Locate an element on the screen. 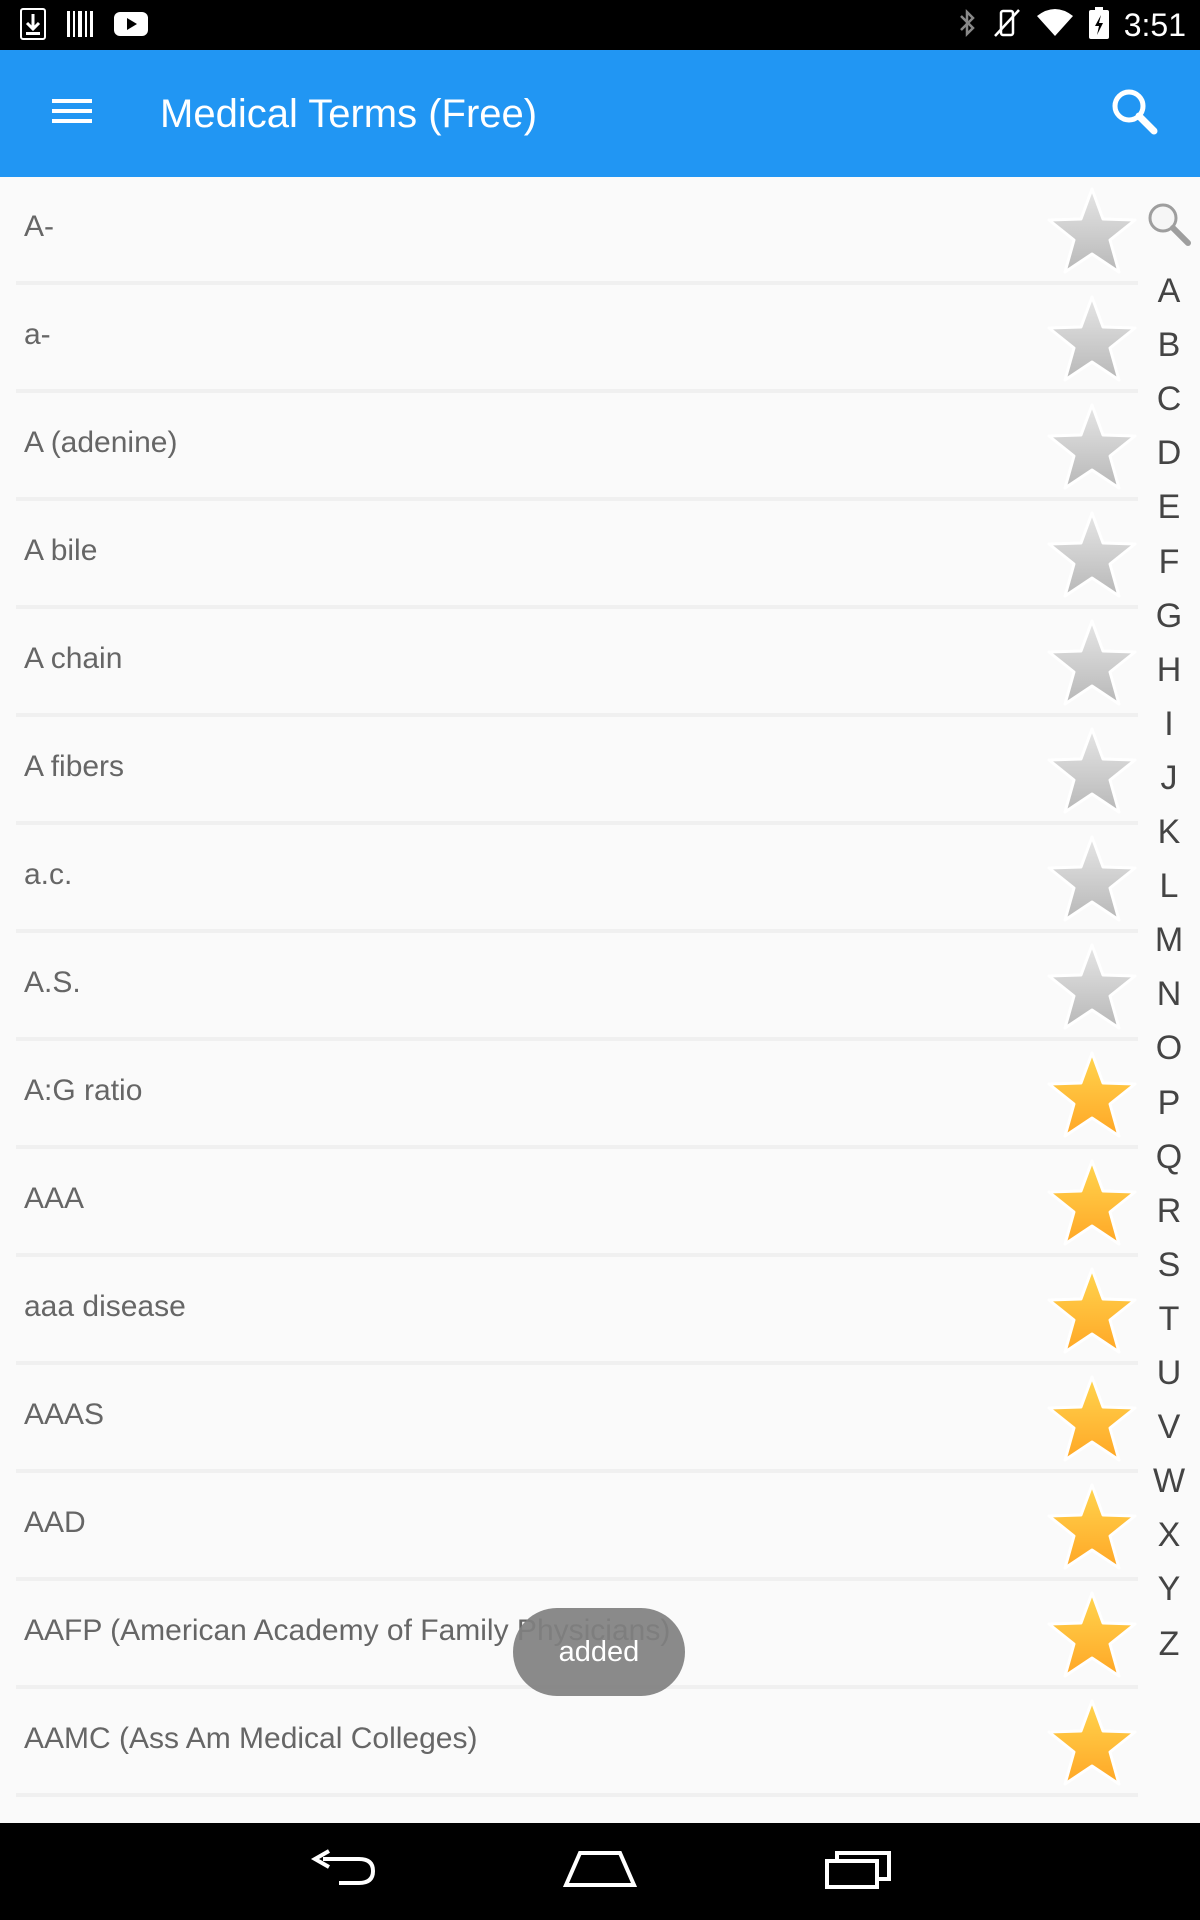  term-row: A (adenine) is located at coordinates (569, 447).